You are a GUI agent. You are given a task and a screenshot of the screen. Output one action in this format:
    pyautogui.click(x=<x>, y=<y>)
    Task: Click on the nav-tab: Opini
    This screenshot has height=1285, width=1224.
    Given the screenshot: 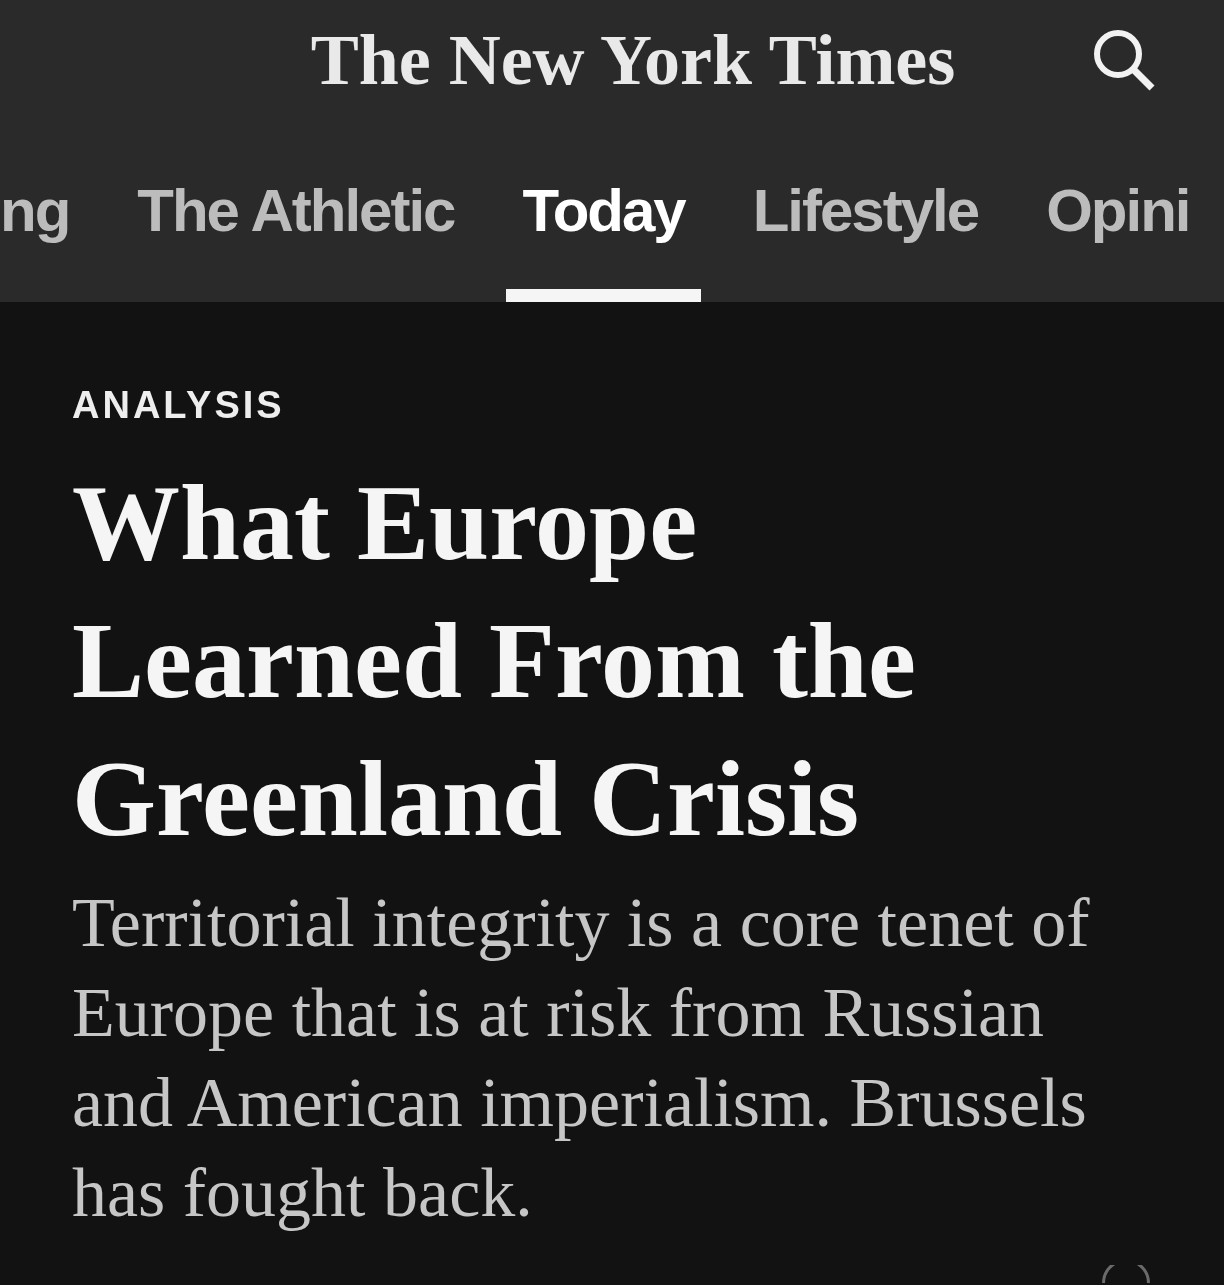 What is the action you would take?
    pyautogui.click(x=1118, y=211)
    